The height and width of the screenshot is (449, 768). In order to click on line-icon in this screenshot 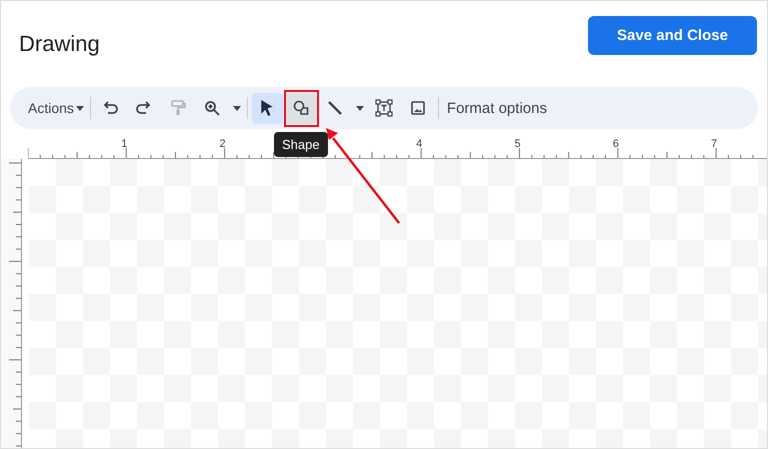, I will do `click(335, 108)`.